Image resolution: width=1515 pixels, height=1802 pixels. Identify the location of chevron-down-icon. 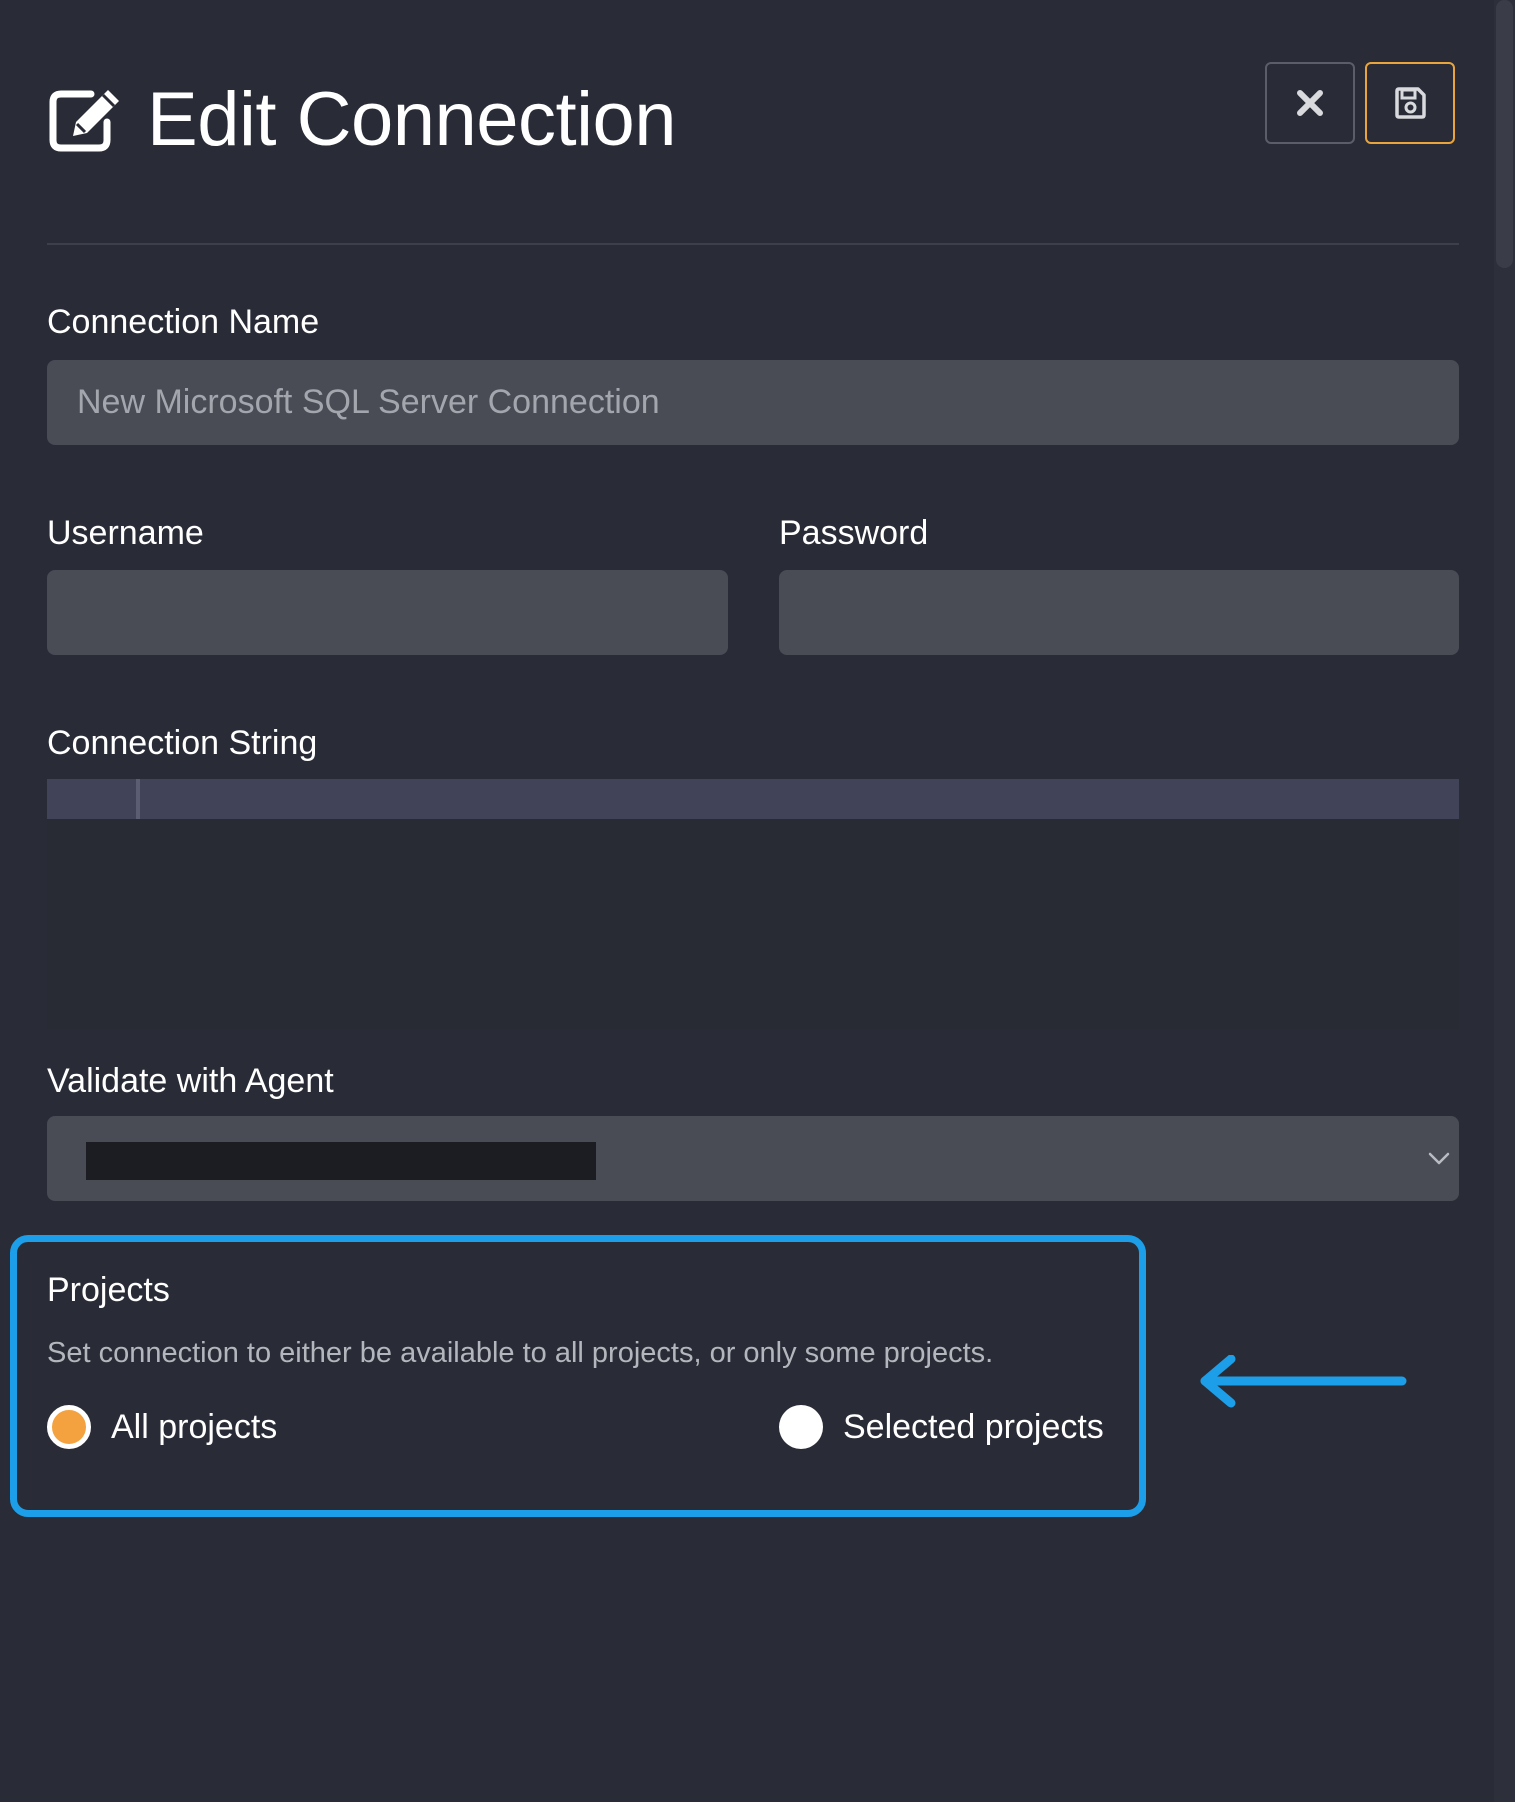
(1439, 1158).